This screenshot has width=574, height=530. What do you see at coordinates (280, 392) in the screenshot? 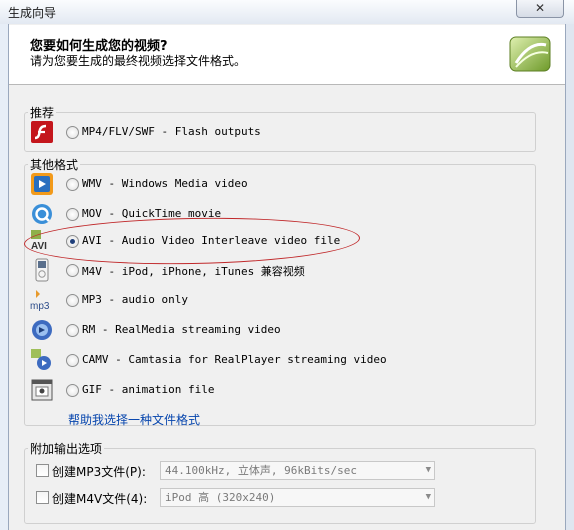
I see `option-gif: GIF - animation file` at bounding box center [280, 392].